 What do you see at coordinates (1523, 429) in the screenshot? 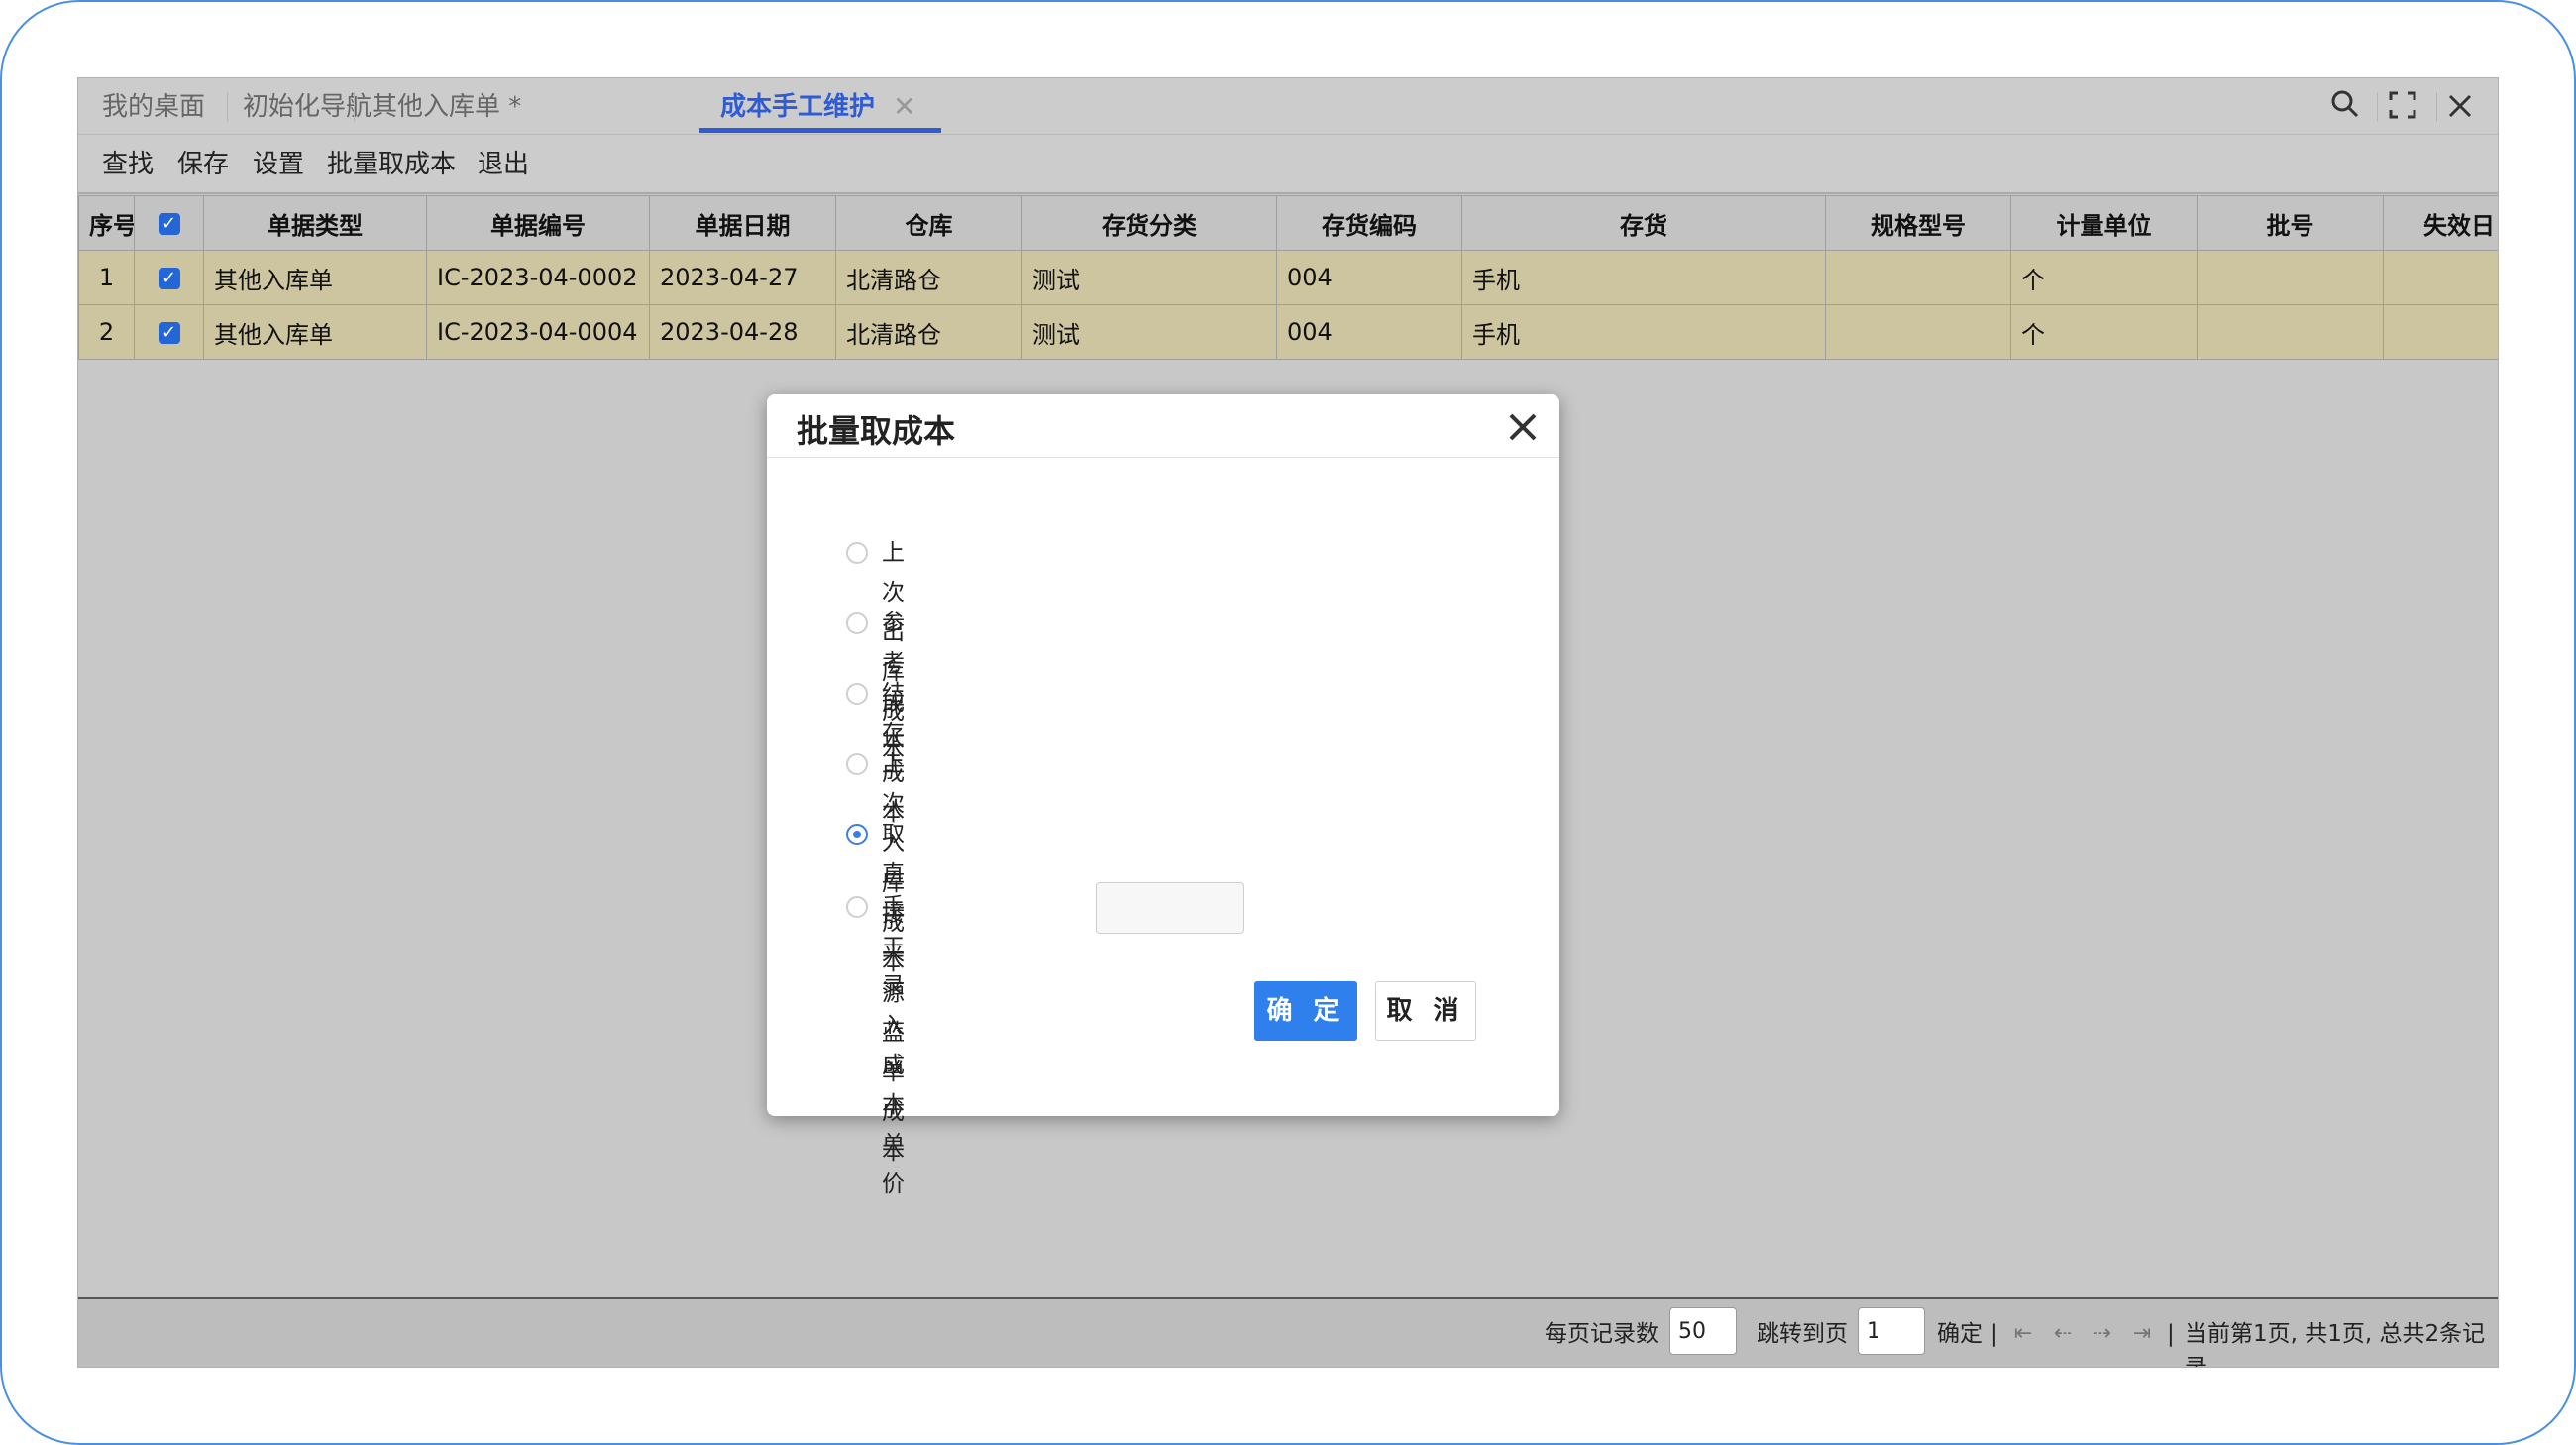
I see `dialog-close-icon` at bounding box center [1523, 429].